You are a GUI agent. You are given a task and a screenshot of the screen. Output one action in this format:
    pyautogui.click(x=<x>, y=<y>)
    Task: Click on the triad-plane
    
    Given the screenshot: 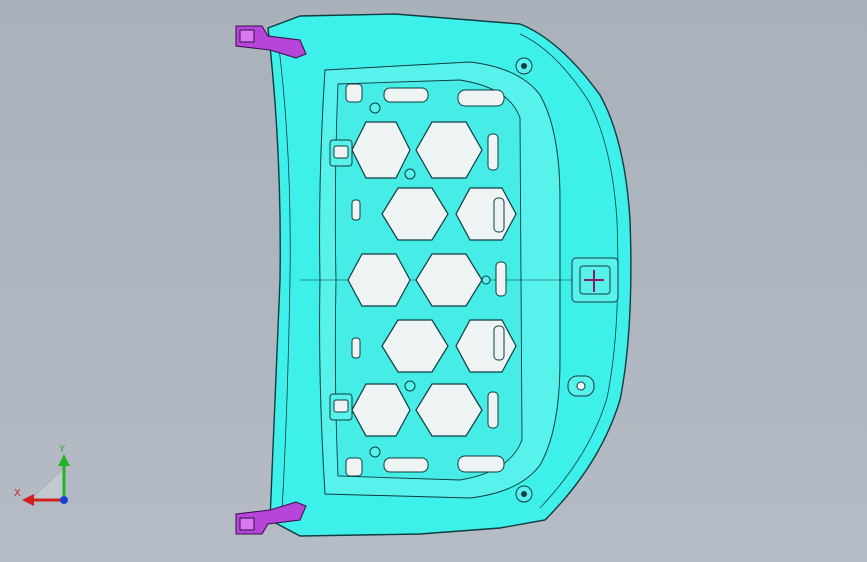 What is the action you would take?
    pyautogui.click(x=47, y=484)
    